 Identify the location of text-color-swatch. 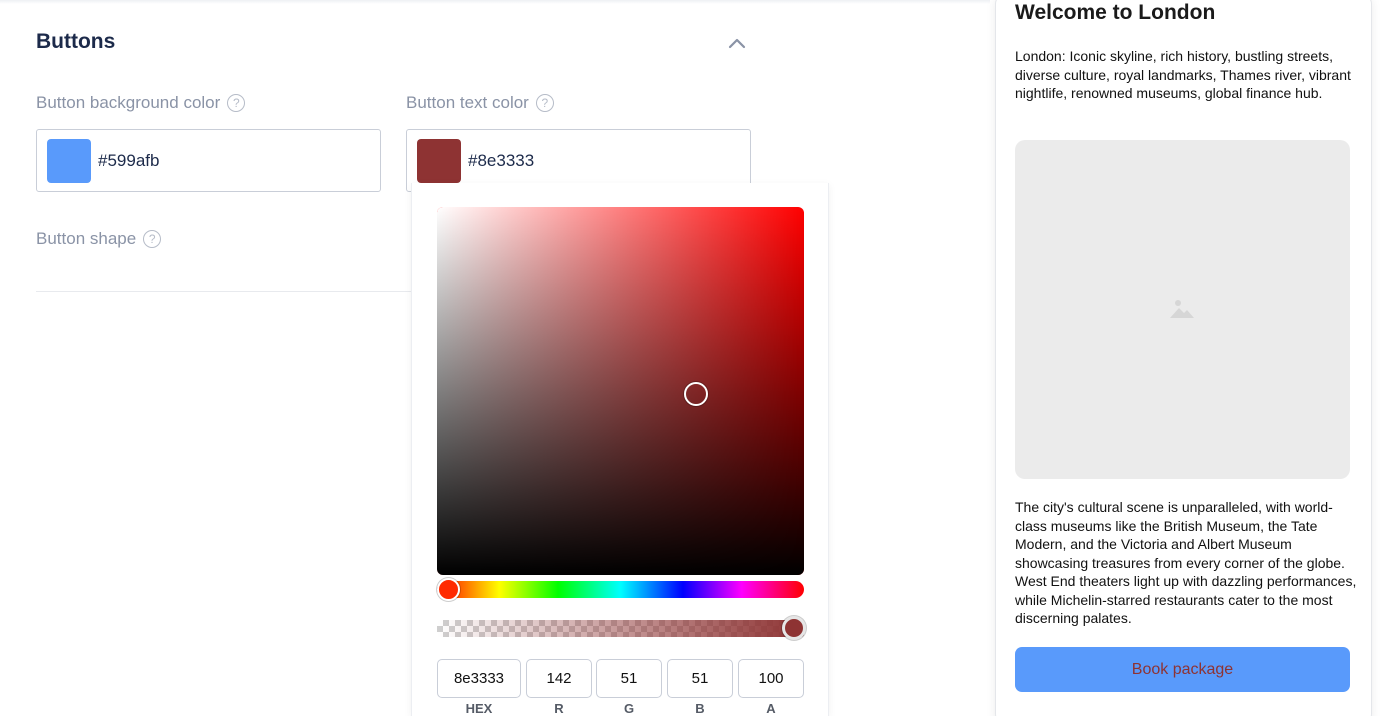
(439, 160).